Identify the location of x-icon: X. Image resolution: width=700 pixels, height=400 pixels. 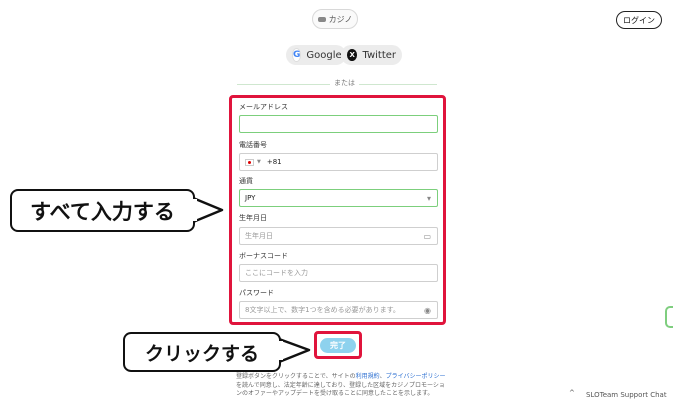
(352, 55).